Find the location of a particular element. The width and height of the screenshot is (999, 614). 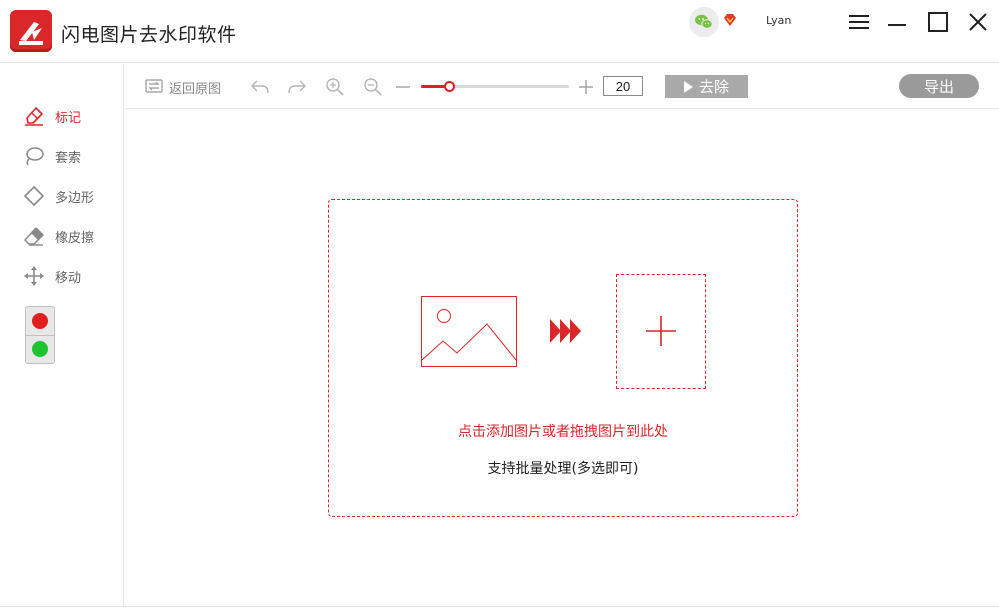

tool-marker: 标记 is located at coordinates (51, 116).